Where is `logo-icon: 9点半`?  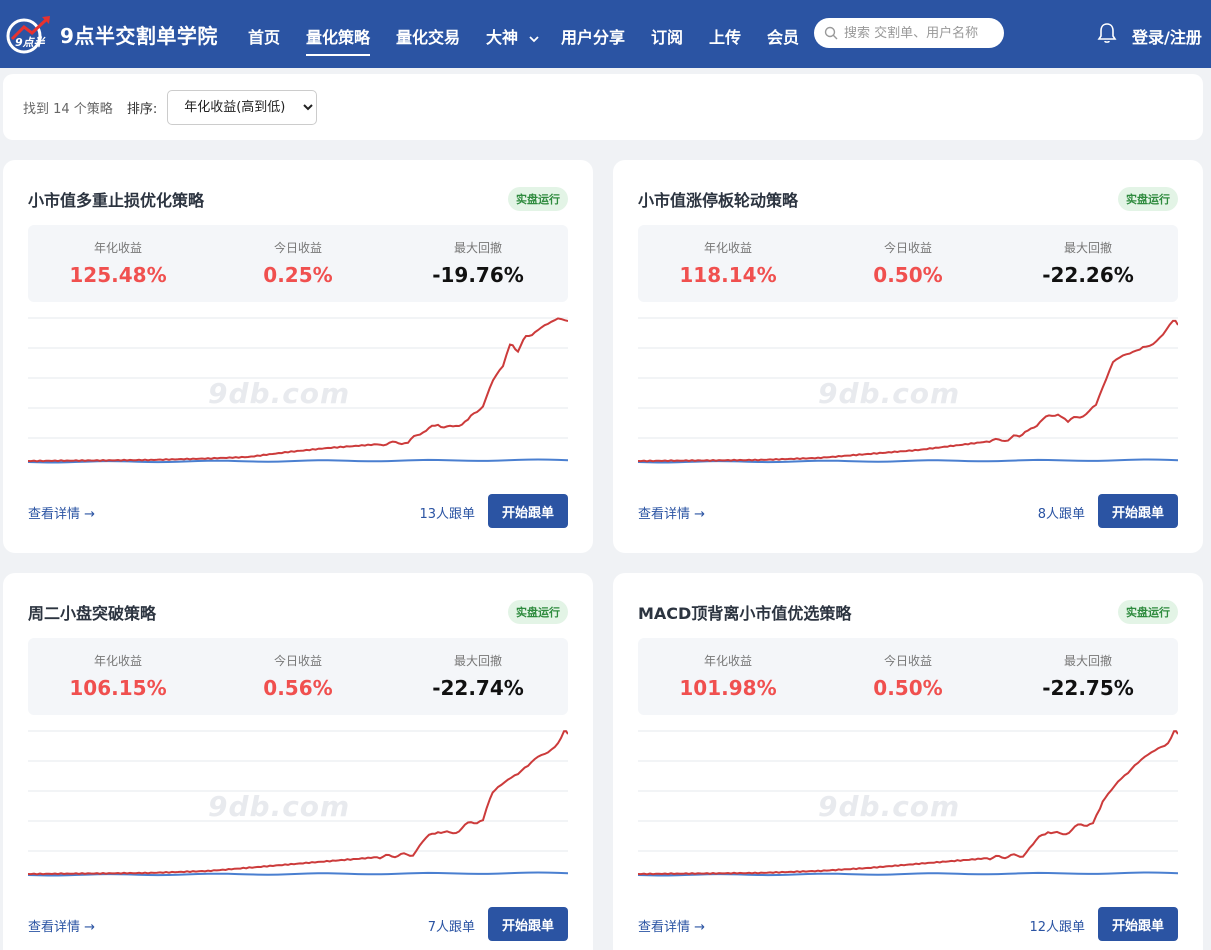
logo-icon: 9点半 is located at coordinates (28, 35).